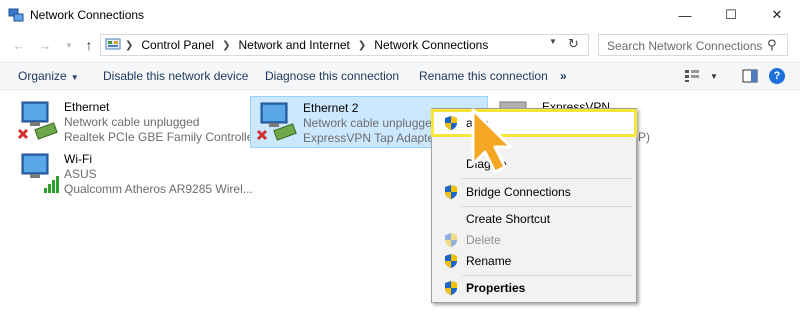 The width and height of the screenshot is (800, 312). I want to click on help-icon: ?, so click(777, 76).